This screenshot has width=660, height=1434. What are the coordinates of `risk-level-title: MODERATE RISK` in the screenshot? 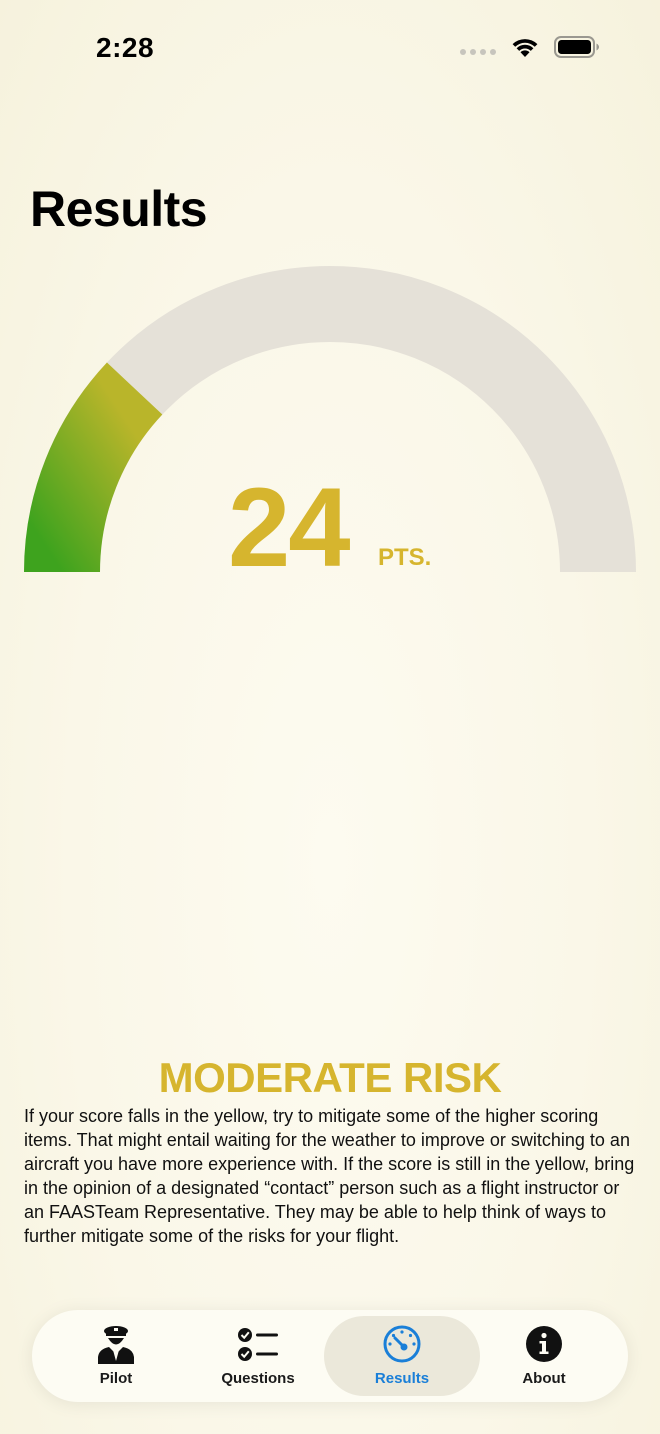 It's located at (330, 1077).